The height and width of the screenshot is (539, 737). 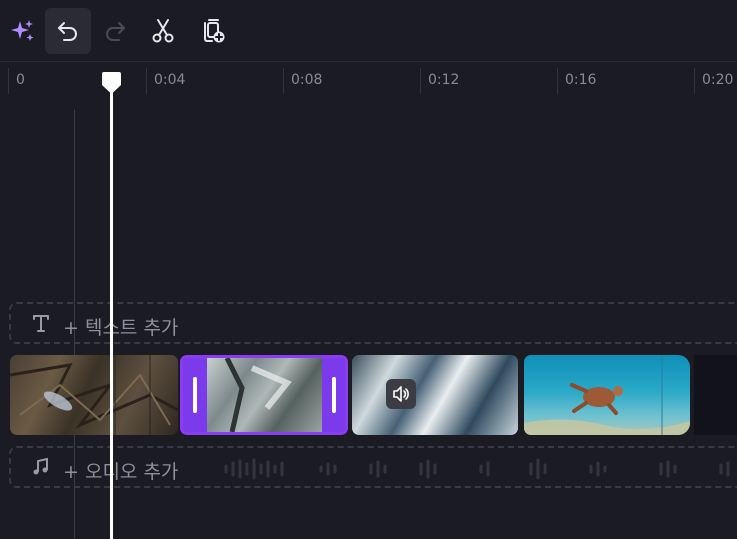 I want to click on undo-button, so click(x=68, y=31).